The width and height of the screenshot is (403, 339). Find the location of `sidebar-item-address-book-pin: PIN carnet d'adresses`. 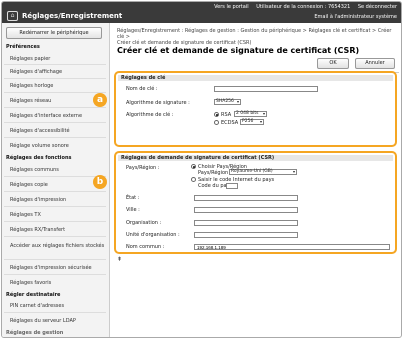

sidebar-item-address-book-pin: PIN carnet d'adresses is located at coordinates (37, 306).